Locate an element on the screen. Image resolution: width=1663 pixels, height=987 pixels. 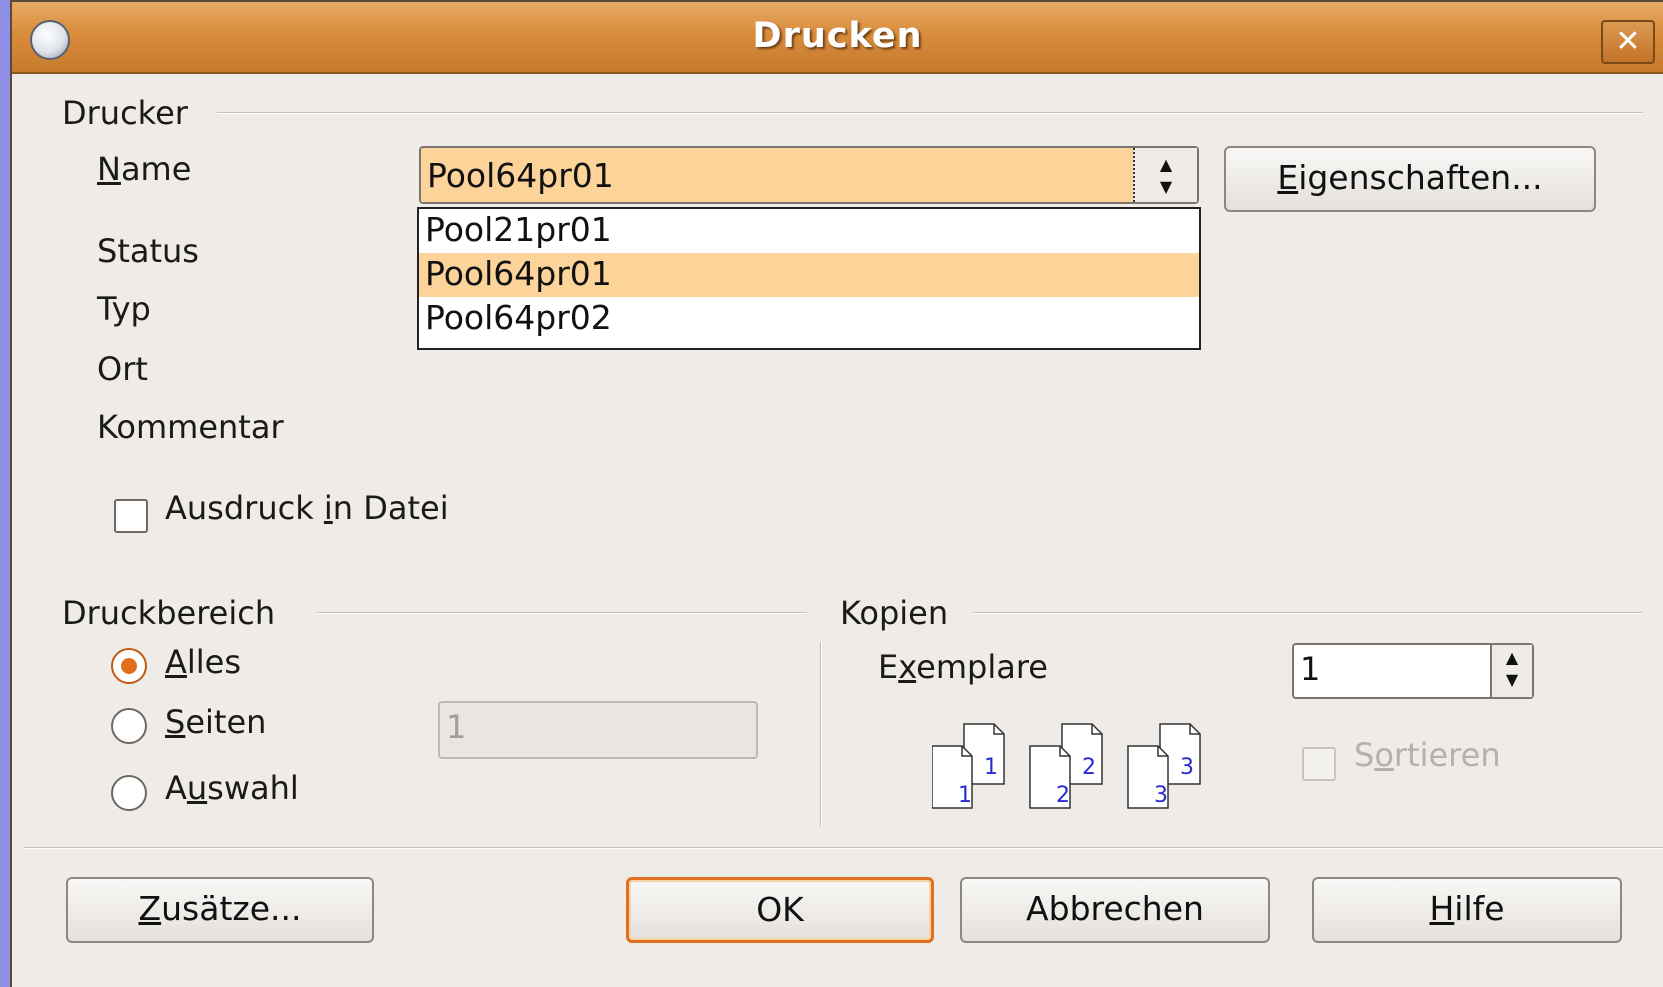
cancel-button: Abbrechen is located at coordinates (1115, 910).